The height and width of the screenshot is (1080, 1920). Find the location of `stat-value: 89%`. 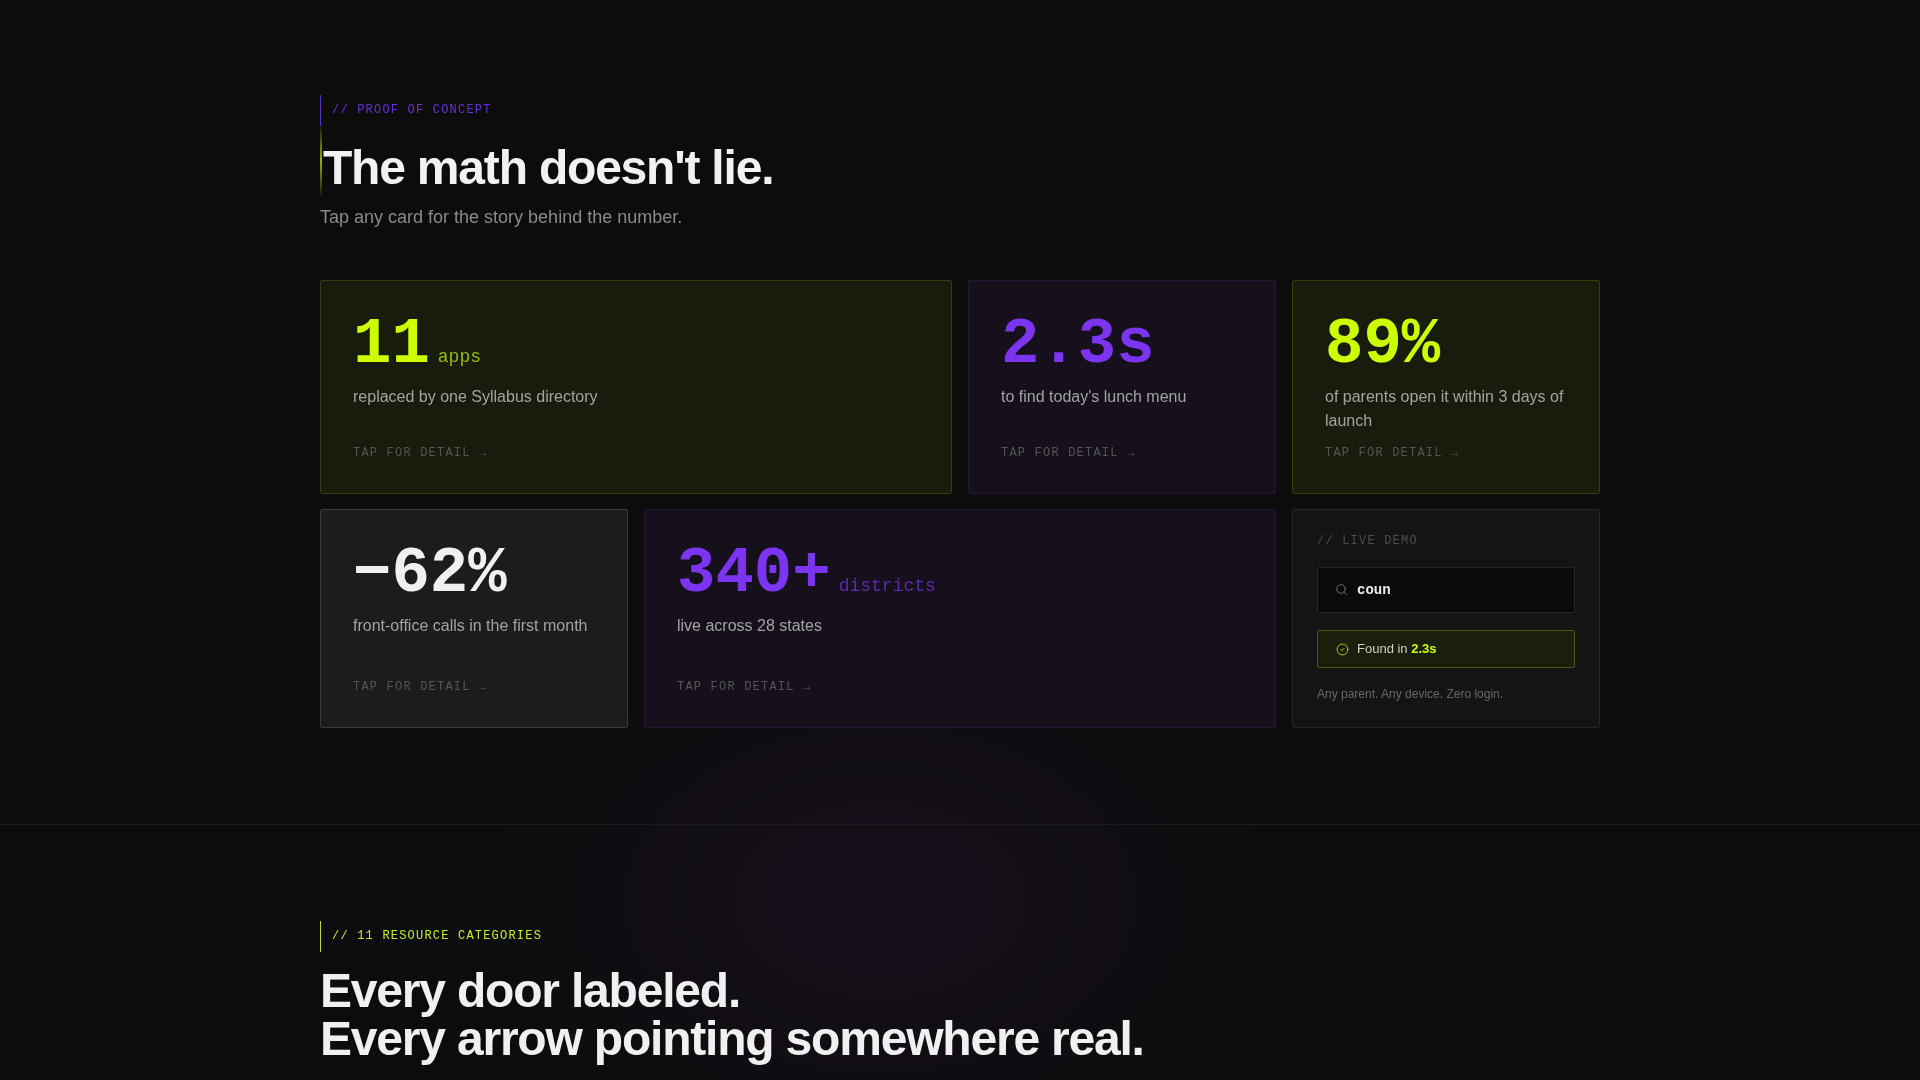

stat-value: 89% is located at coordinates (1383, 345).